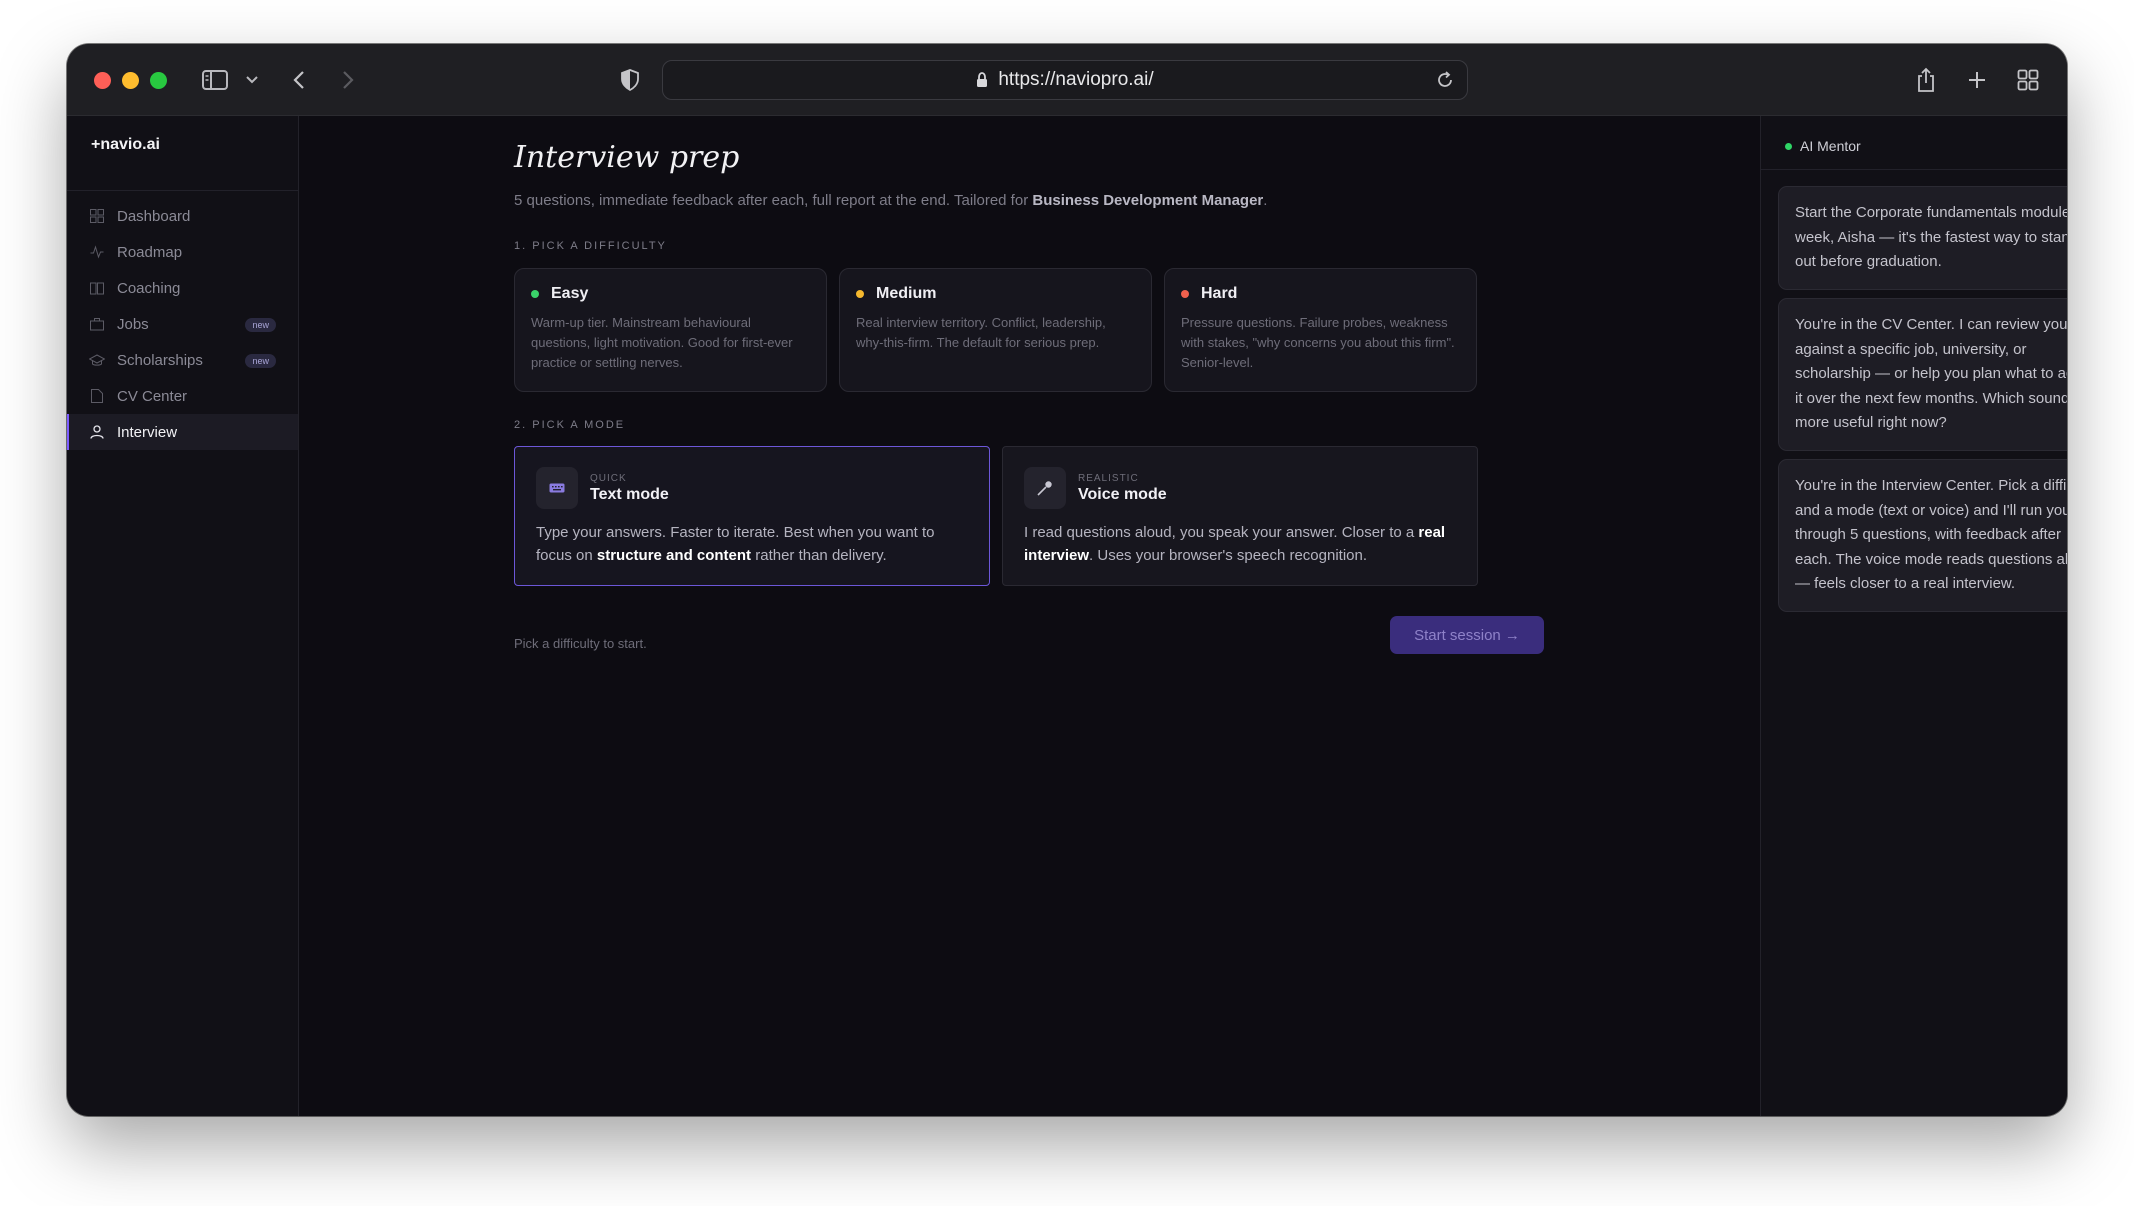  What do you see at coordinates (627, 157) in the screenshot?
I see `page-title: Interview prep` at bounding box center [627, 157].